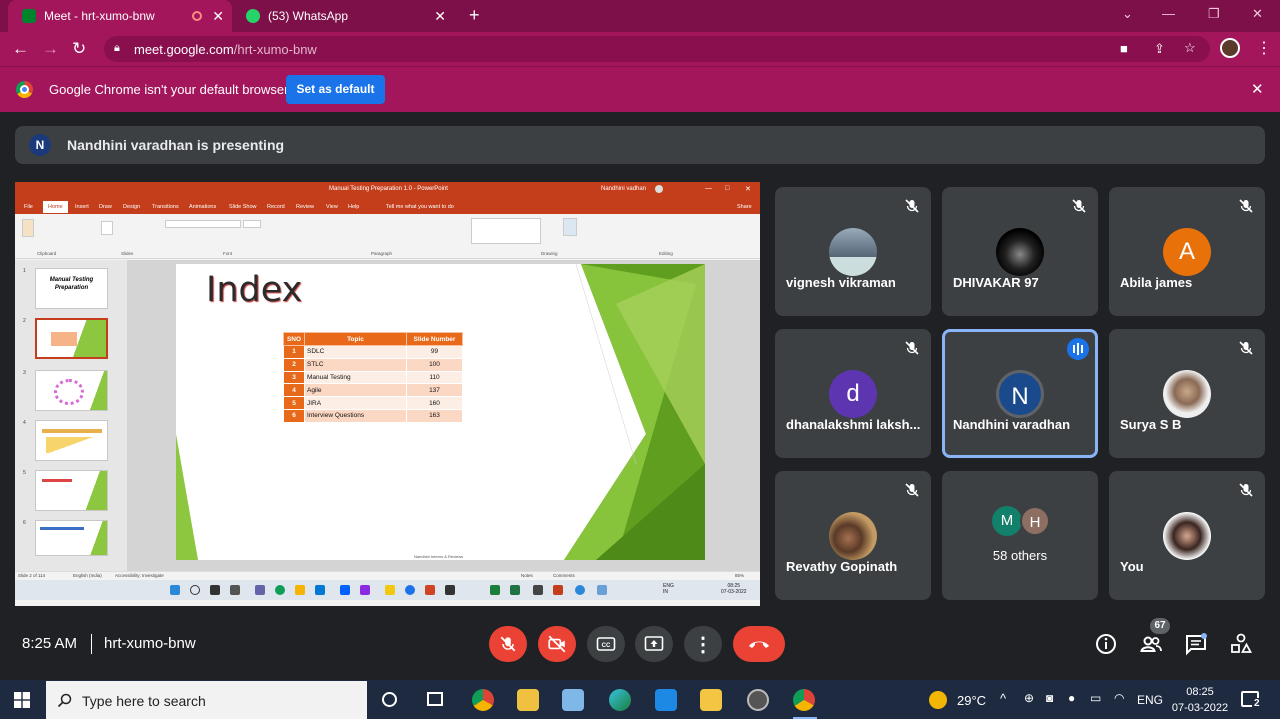 This screenshot has width=1280, height=719. Describe the element at coordinates (1119, 698) in the screenshot. I see `wifi-icon: ◠` at that location.